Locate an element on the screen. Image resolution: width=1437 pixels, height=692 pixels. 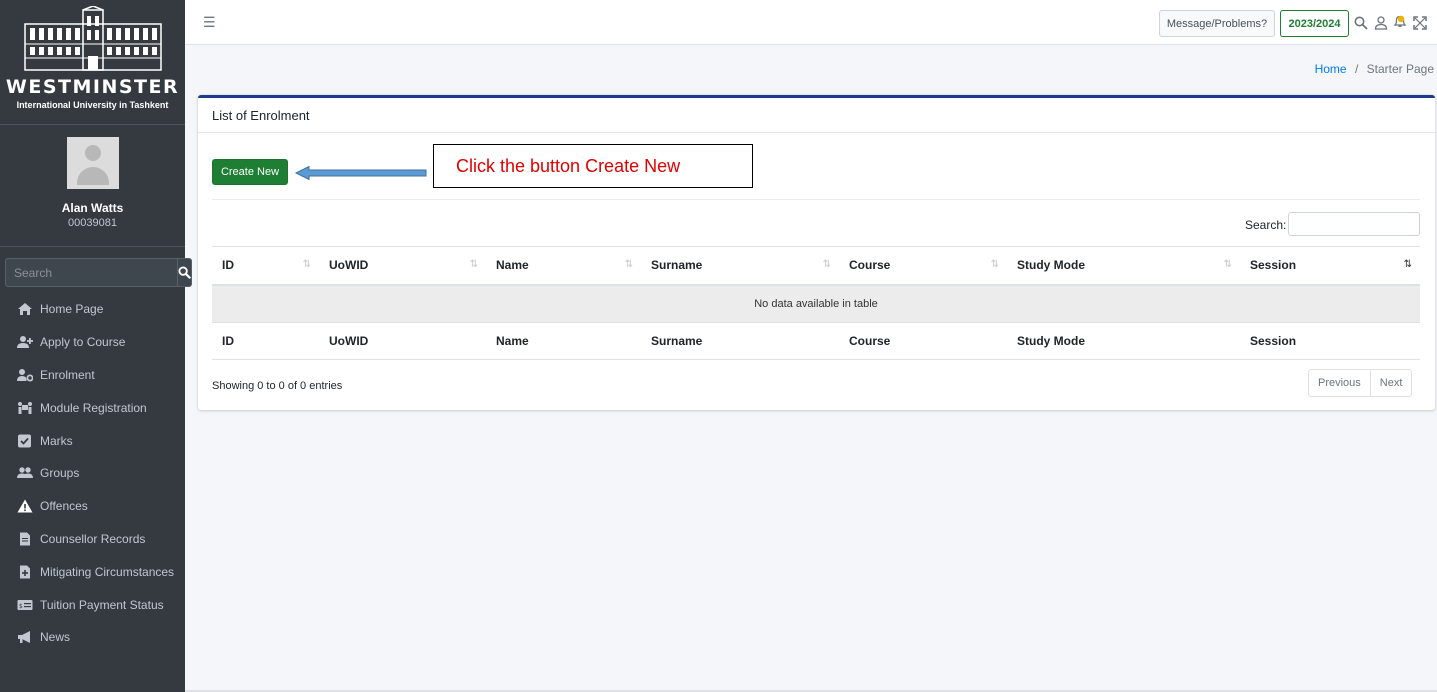
user-panel: Alan Watts 00039081 is located at coordinates (92, 186).